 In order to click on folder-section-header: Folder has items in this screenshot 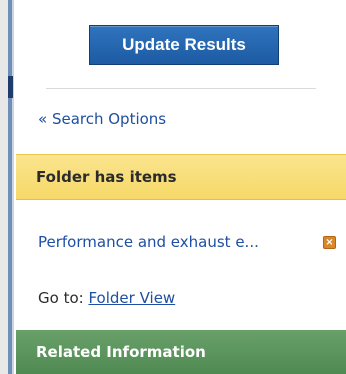, I will do `click(181, 177)`.